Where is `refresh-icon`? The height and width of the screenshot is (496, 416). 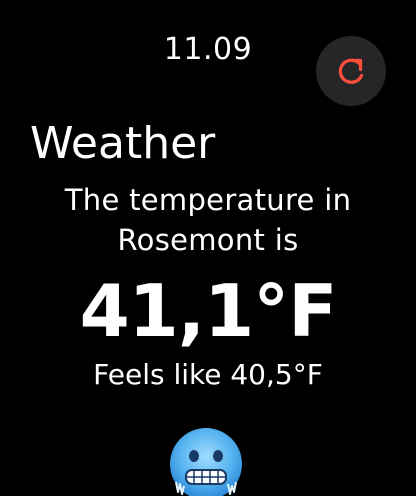
refresh-icon is located at coordinates (351, 71).